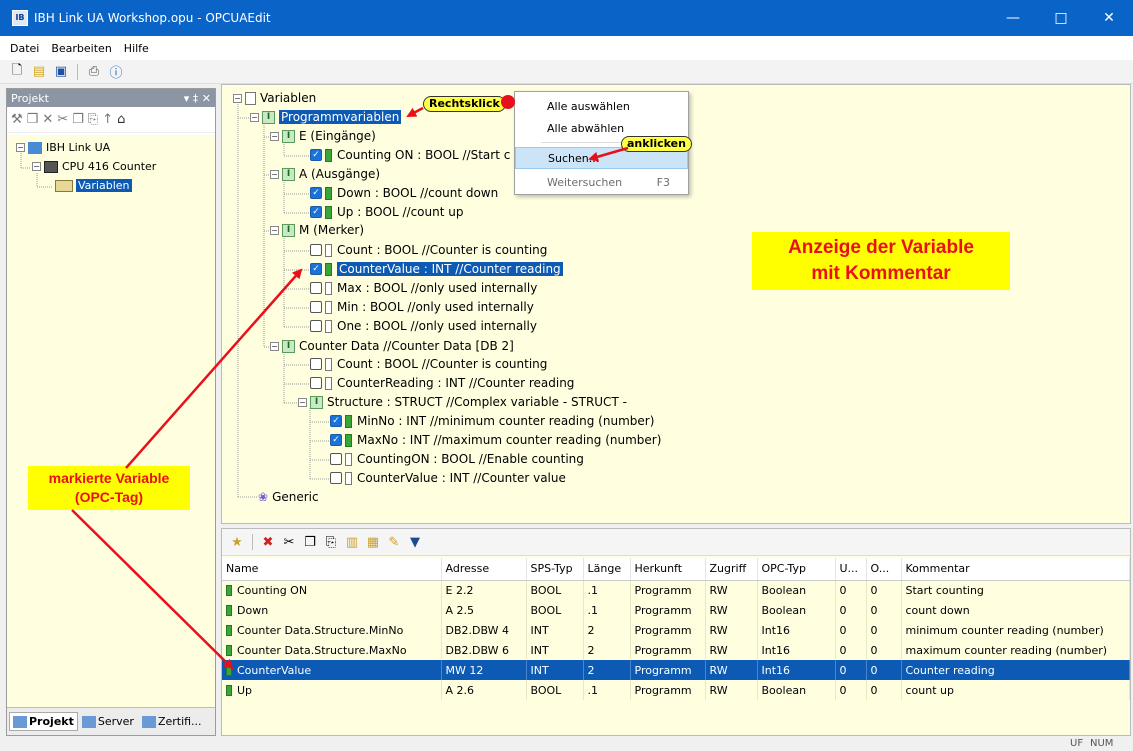 This screenshot has height=751, width=1133. I want to click on tree-node-cpu: − CPU 416 Counter, so click(94, 166).